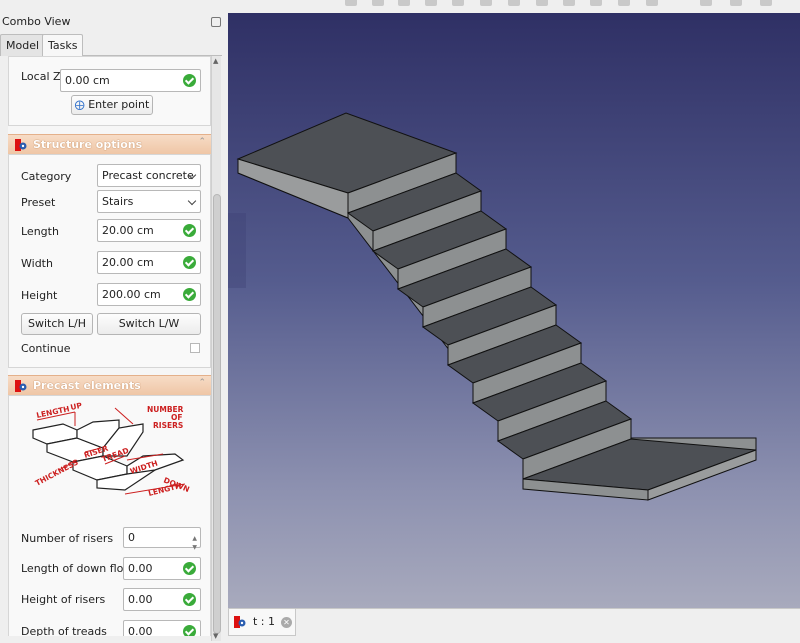  I want to click on precast-elements-header: Precast elements ⌃, so click(109, 385).